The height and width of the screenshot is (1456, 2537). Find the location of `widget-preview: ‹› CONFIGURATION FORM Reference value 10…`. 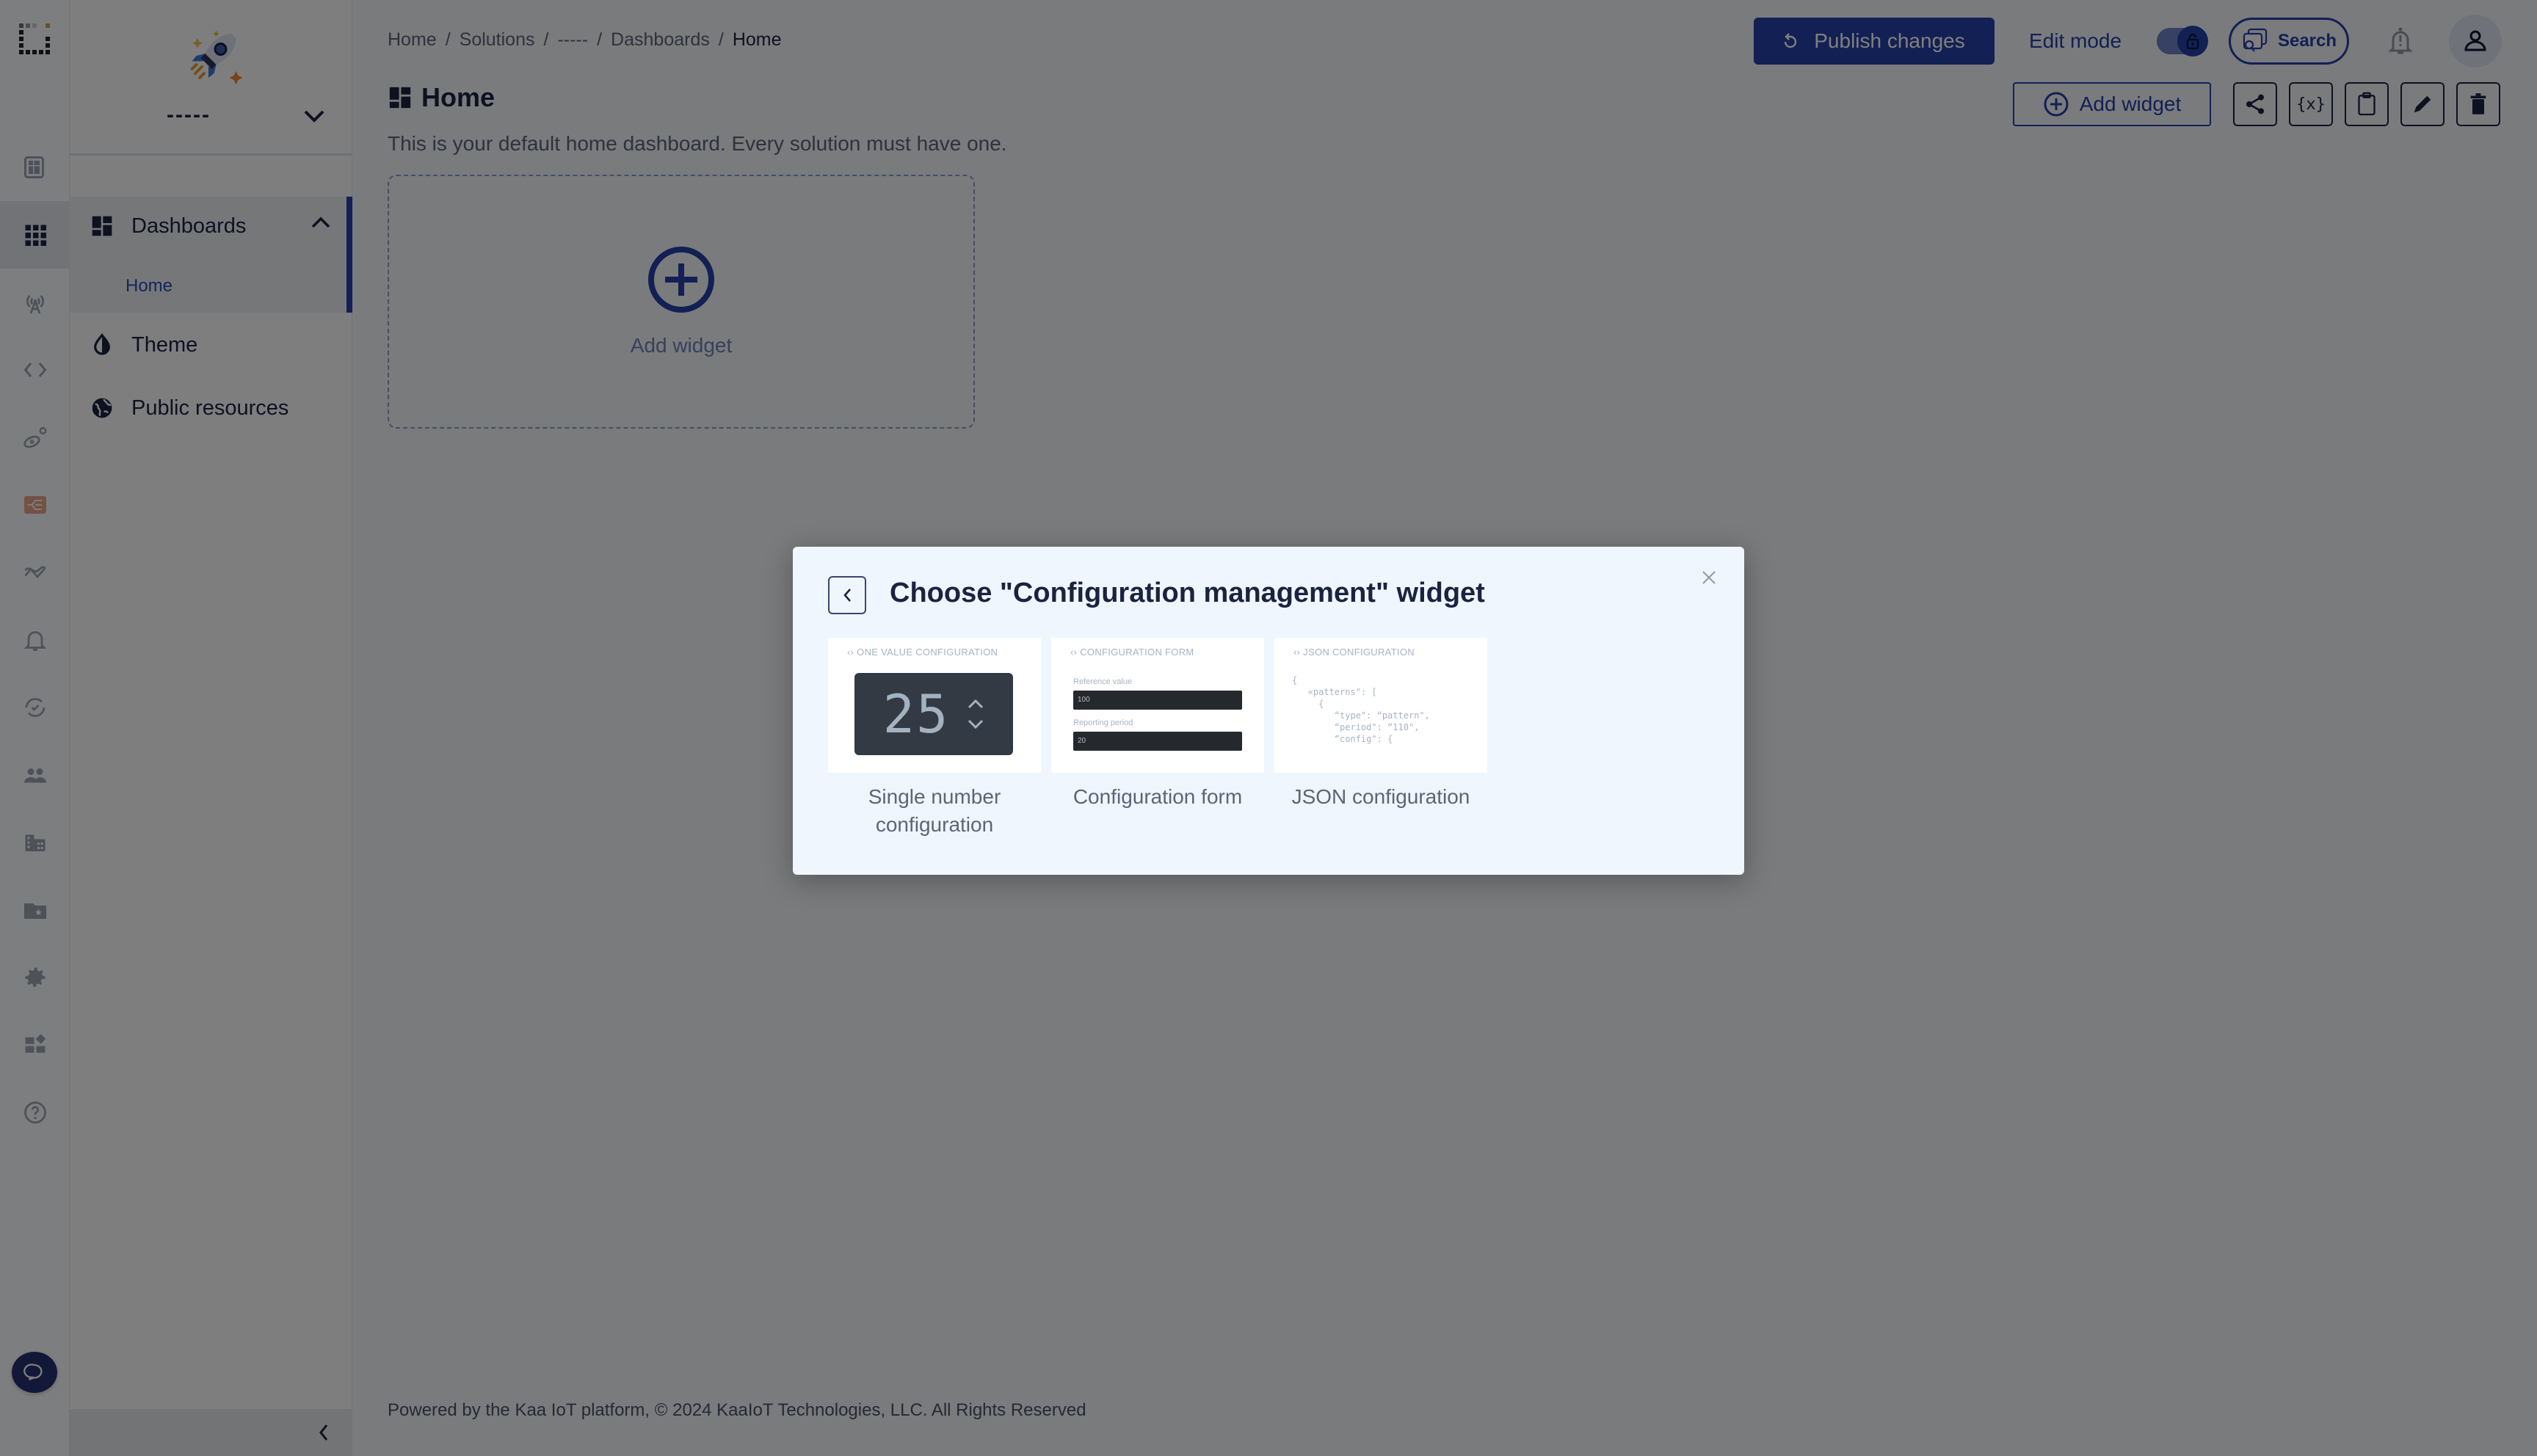

widget-preview: ‹› CONFIGURATION FORM Reference value 10… is located at coordinates (1157, 705).